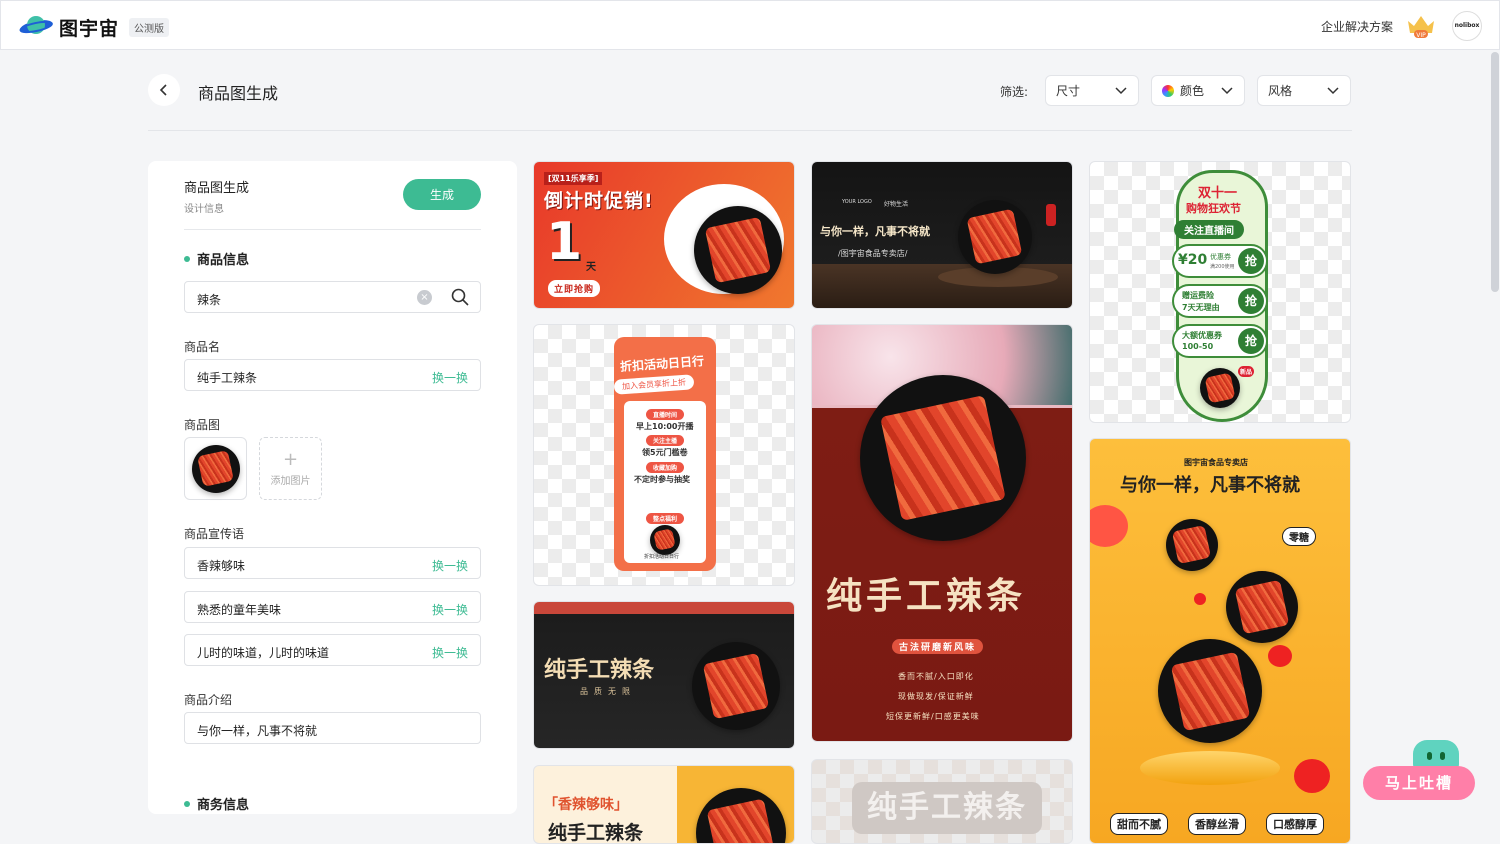 This screenshot has height=844, width=1500. I want to click on poster-tag: 直播时间, so click(665, 414).